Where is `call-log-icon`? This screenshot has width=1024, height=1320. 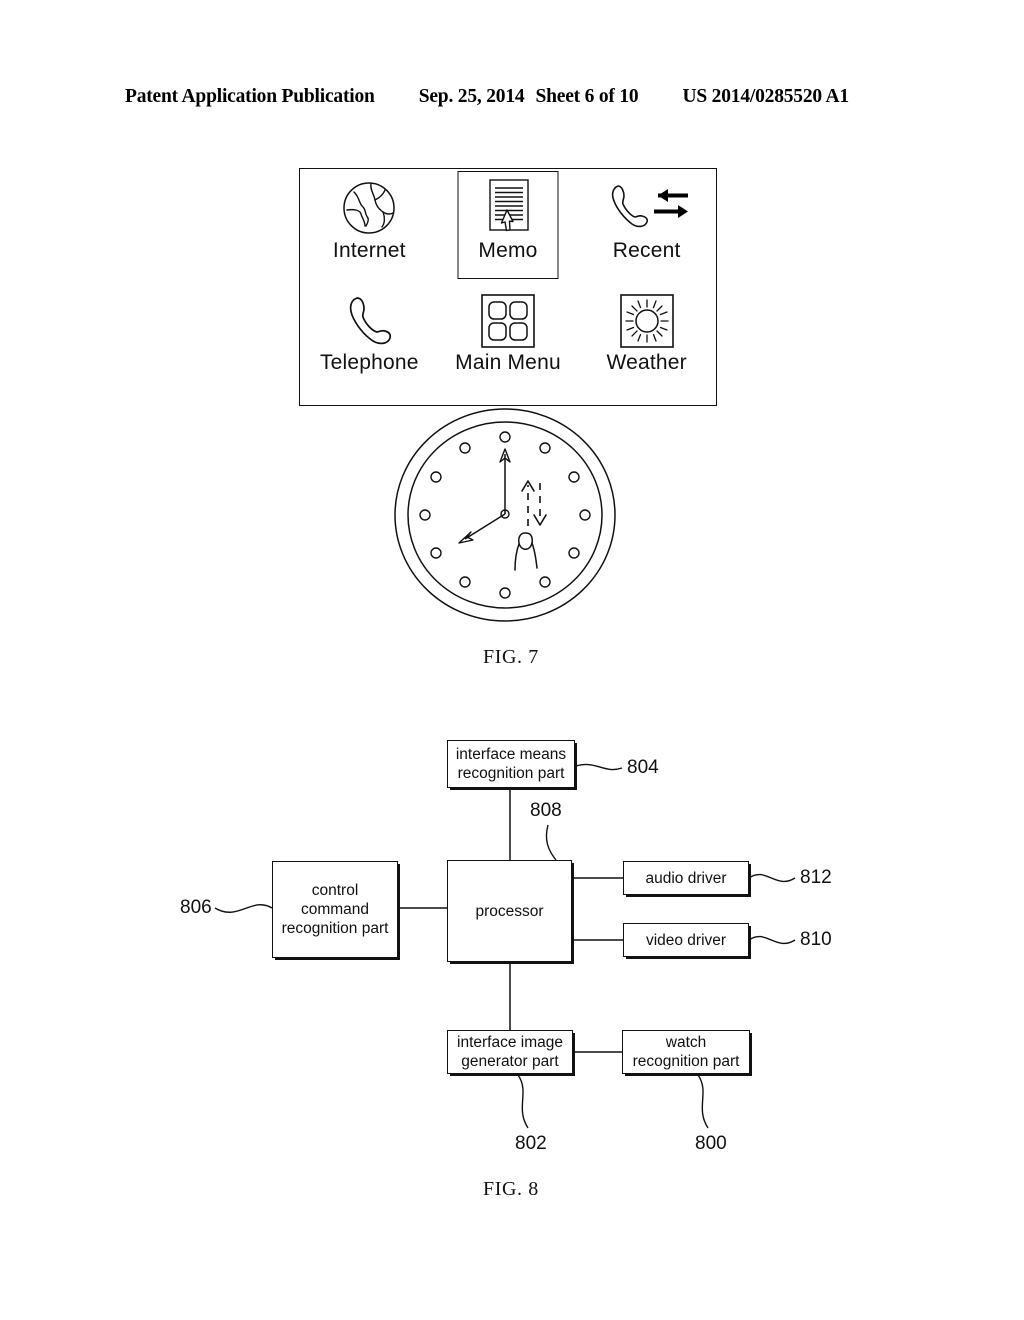
call-log-icon is located at coordinates (647, 208).